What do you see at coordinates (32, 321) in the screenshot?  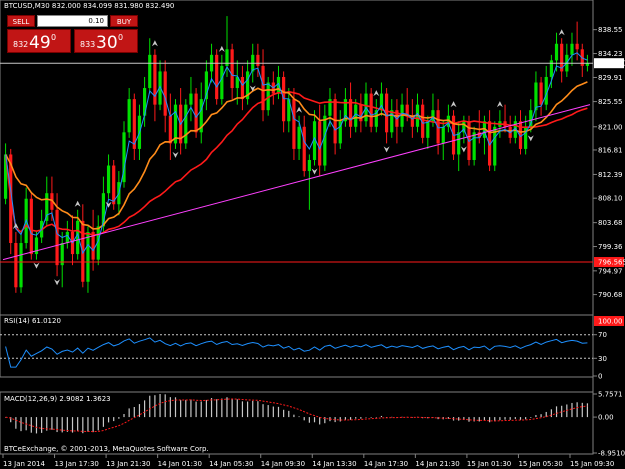 I see `rsi-title: RSI(14) 61.0120` at bounding box center [32, 321].